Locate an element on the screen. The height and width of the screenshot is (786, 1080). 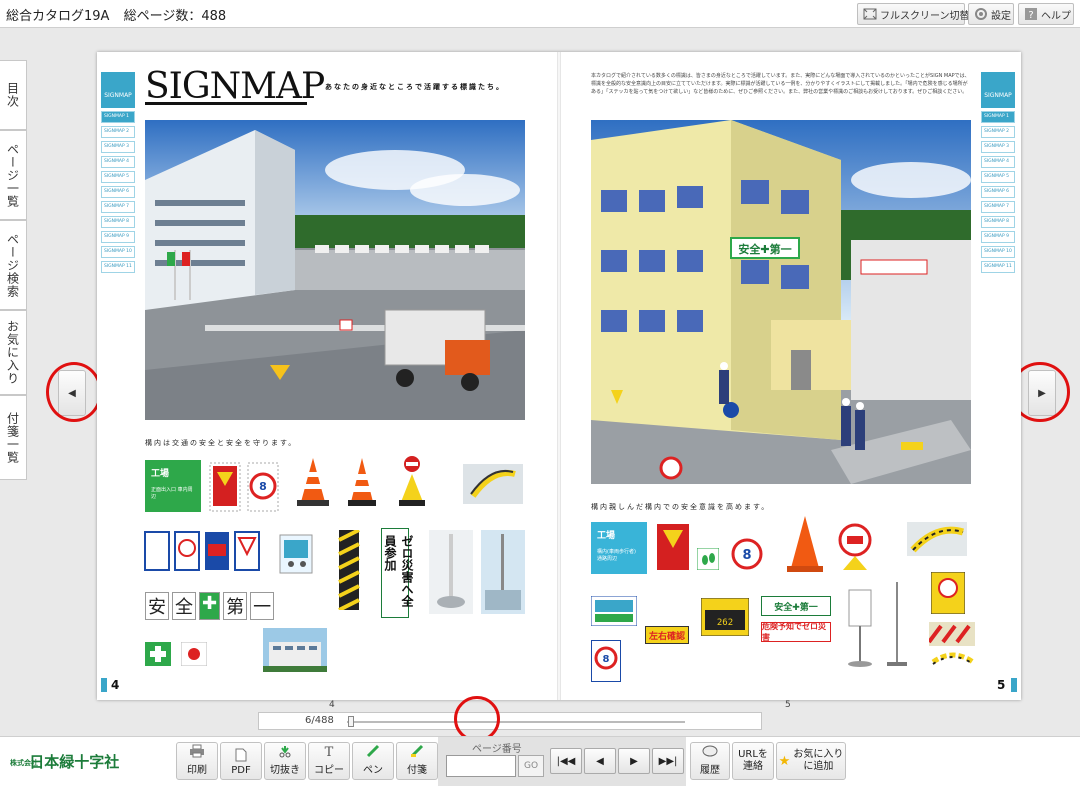
safety-letter: 第 is located at coordinates (235, 606).